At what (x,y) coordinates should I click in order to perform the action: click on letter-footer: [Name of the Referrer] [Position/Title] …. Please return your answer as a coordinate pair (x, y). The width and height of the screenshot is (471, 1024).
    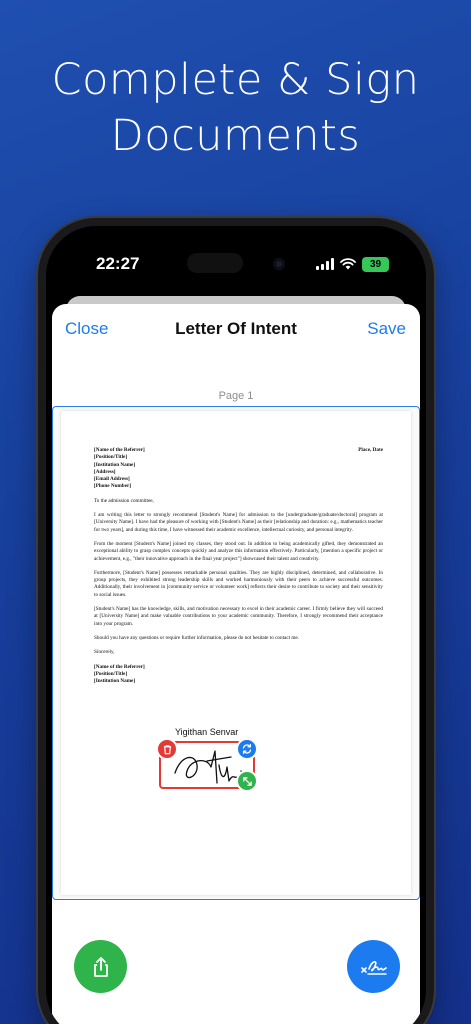
    Looking at the image, I should click on (238, 675).